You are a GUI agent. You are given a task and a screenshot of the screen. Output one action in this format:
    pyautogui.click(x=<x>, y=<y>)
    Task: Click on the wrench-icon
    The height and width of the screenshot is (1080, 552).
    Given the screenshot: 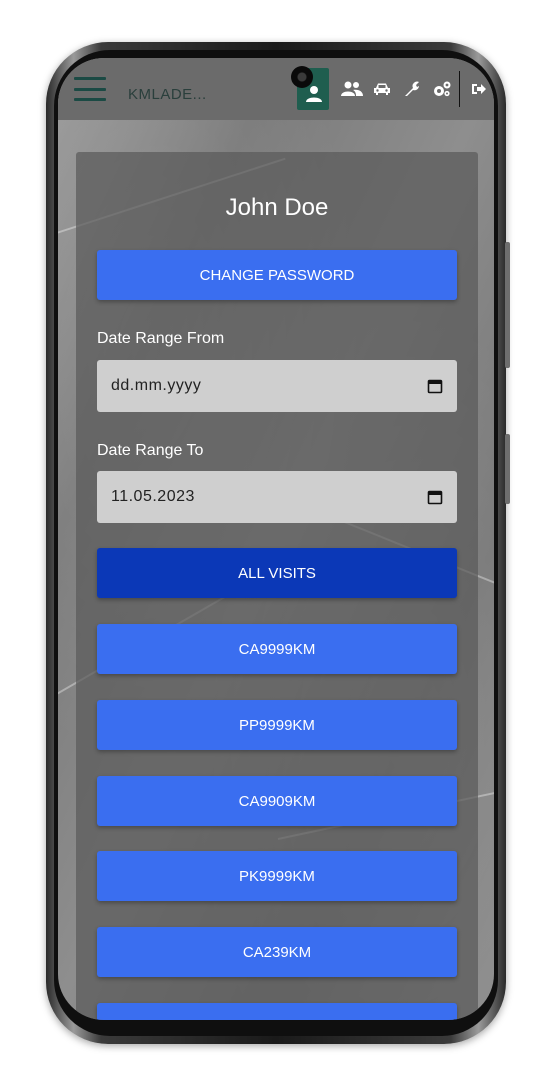 What is the action you would take?
    pyautogui.click(x=412, y=89)
    